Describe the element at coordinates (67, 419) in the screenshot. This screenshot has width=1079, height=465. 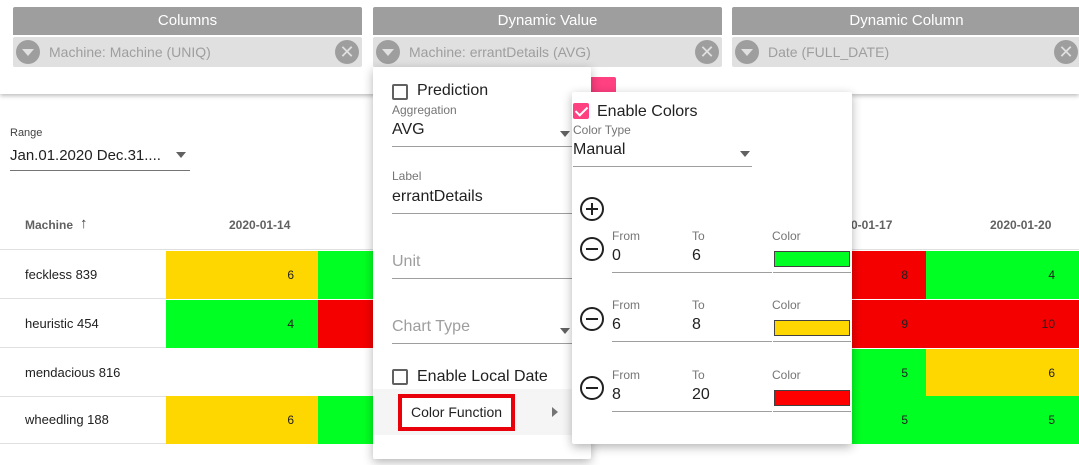
I see `machine-name: wheedling 188` at that location.